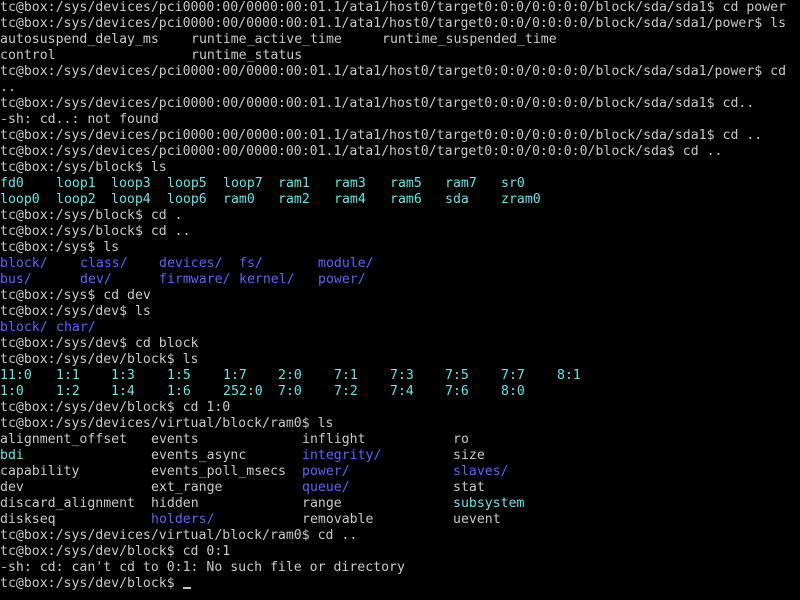 Image resolution: width=800 pixels, height=600 pixels. I want to click on file-entry: events_async, so click(199, 455).